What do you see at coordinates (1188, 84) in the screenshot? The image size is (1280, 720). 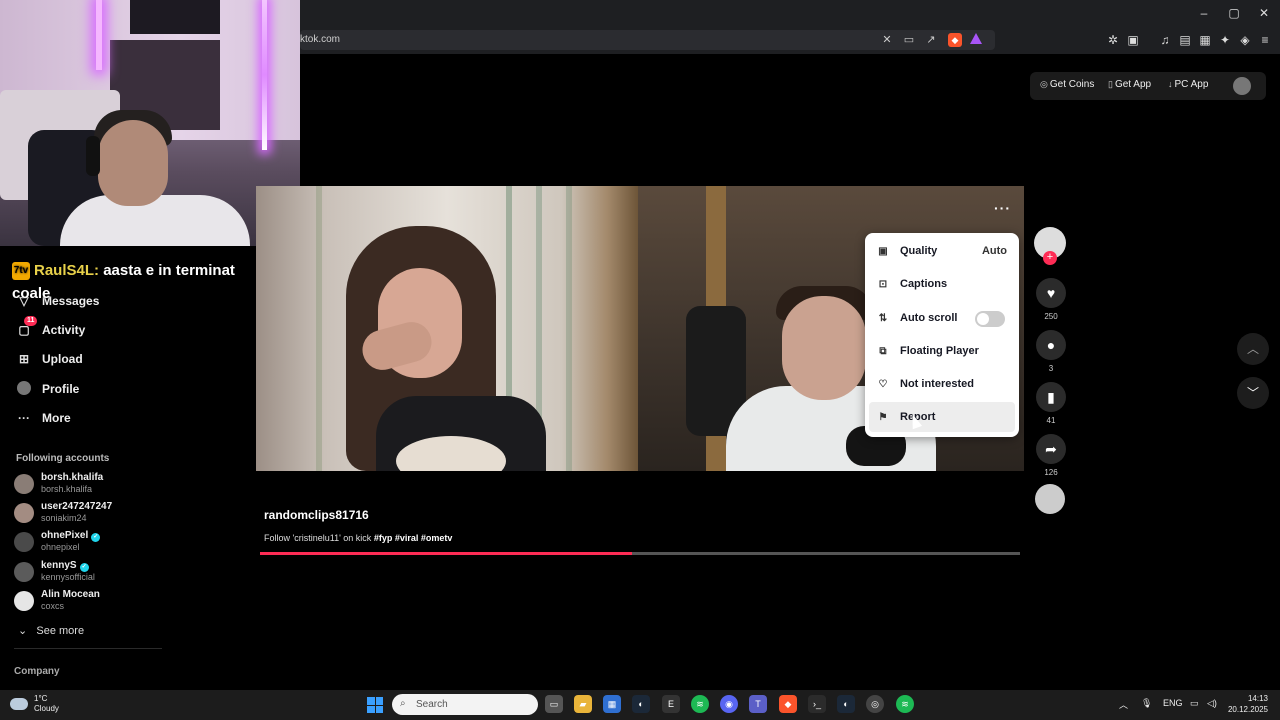 I see `pc-app-button: ↓ PC App` at bounding box center [1188, 84].